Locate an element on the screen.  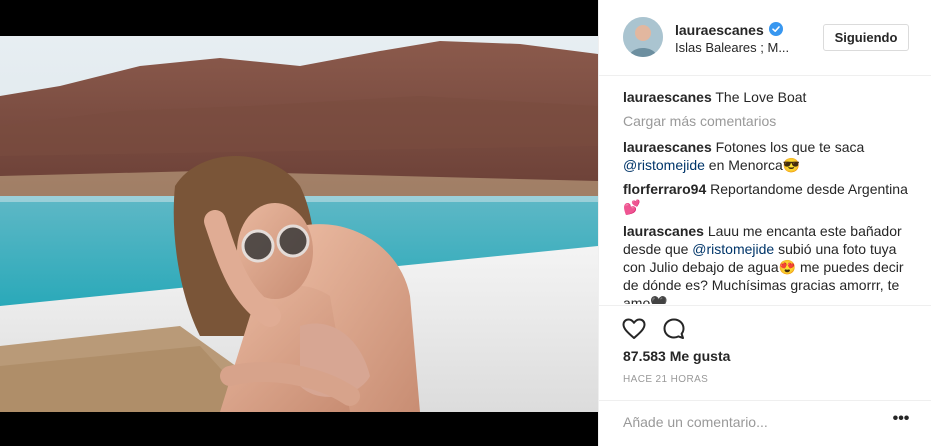
avatar-image is located at coordinates (643, 37).